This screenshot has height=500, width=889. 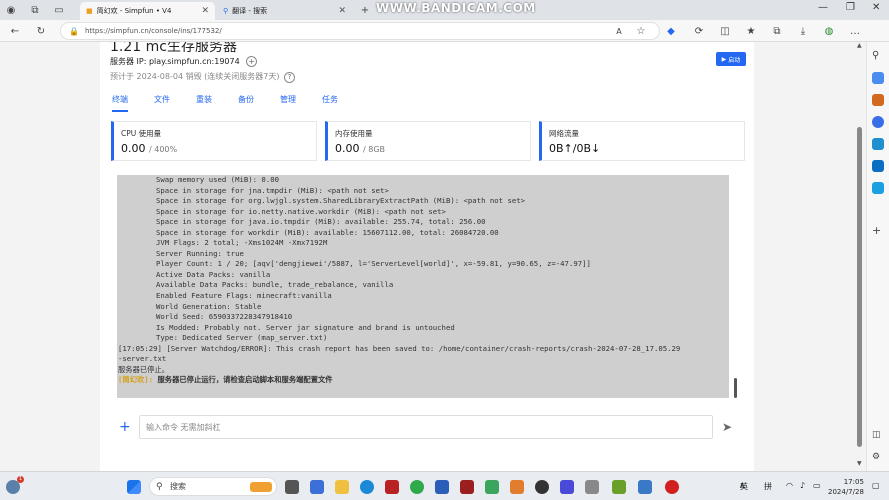 I want to click on store-icon, so click(x=317, y=487).